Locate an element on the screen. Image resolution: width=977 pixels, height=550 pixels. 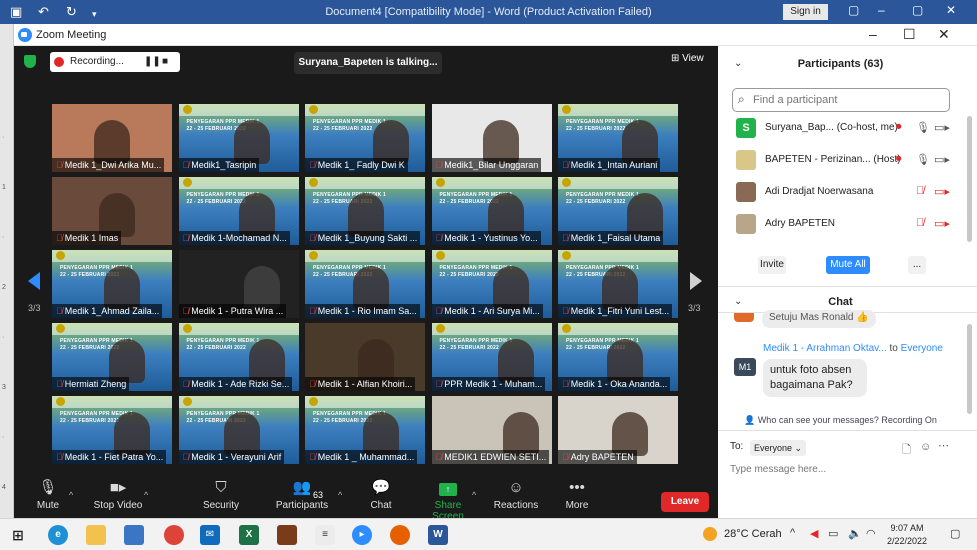
close-icon: ✕ is located at coordinates (951, 10).